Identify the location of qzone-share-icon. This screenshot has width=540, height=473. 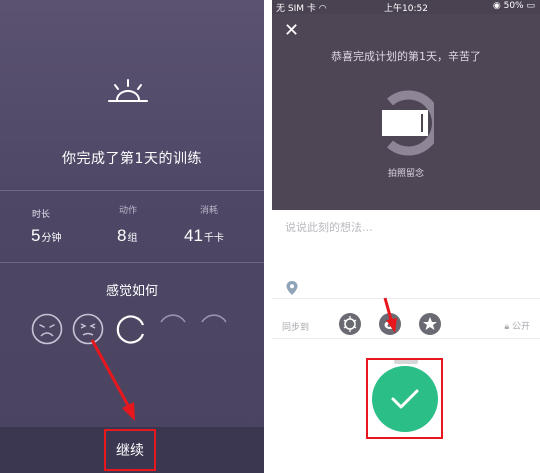
(430, 324).